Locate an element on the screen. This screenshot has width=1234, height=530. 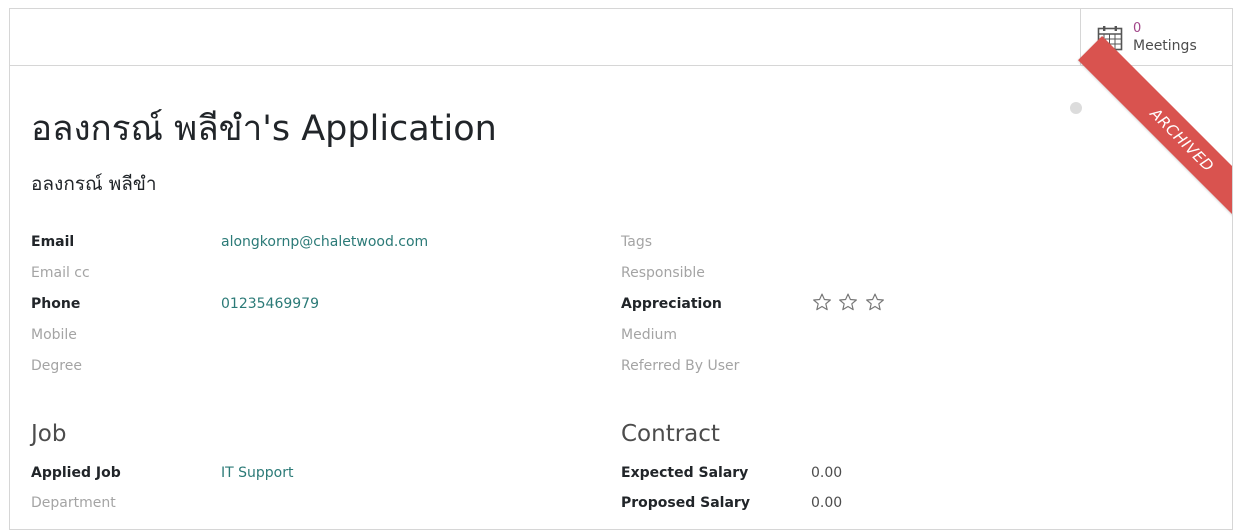
proposed-salary-row: Proposed Salary 0.00 is located at coordinates (871, 503).